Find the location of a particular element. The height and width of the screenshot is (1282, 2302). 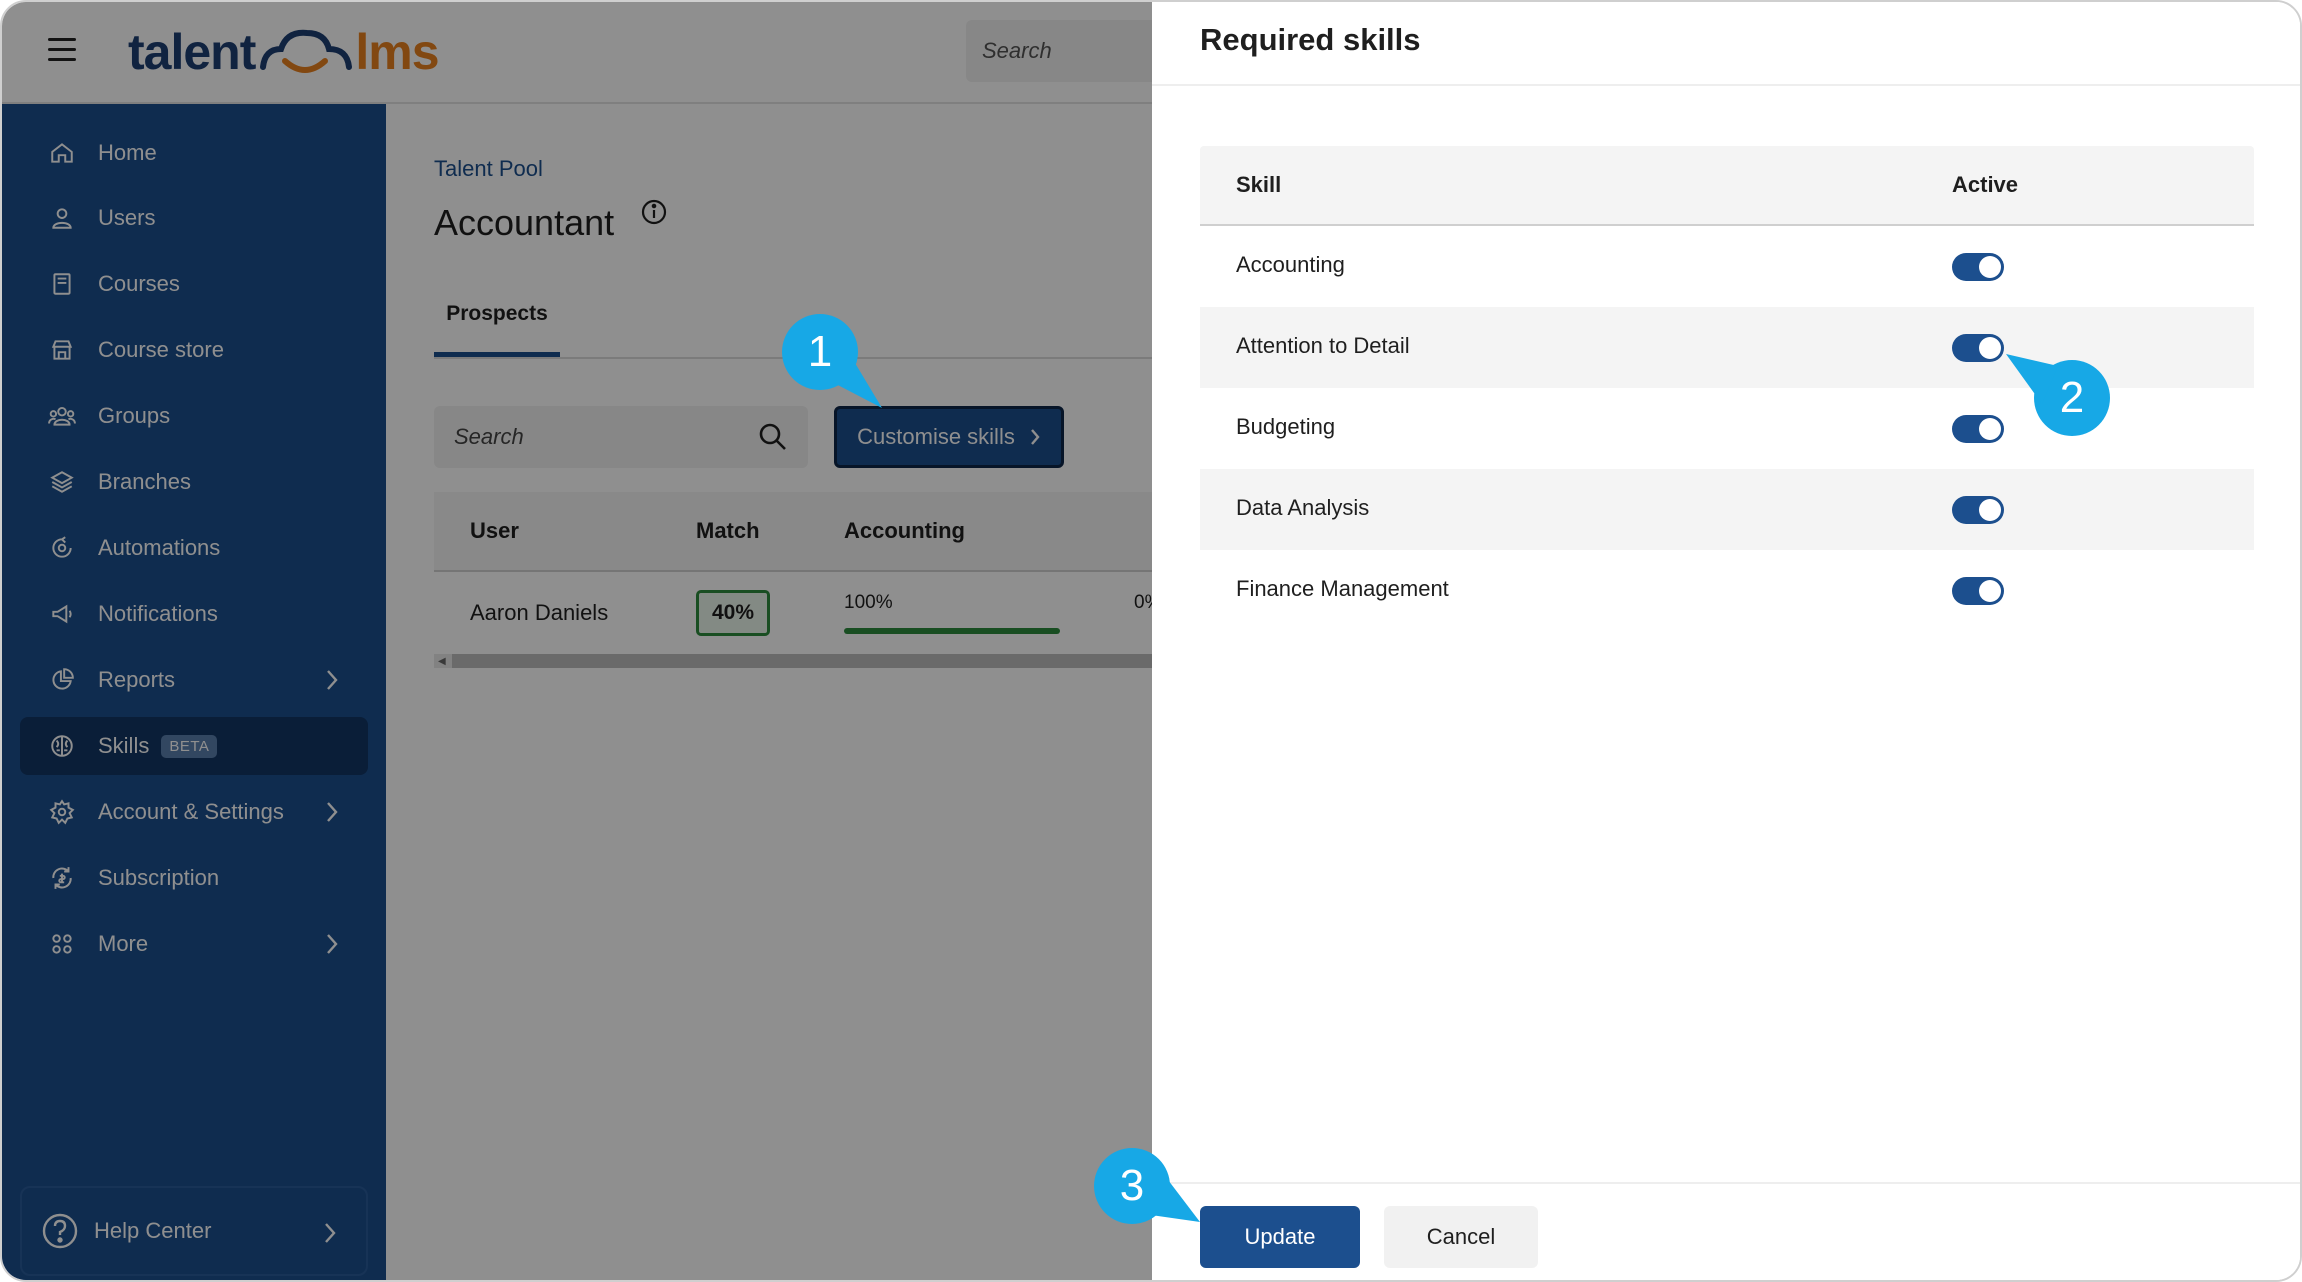

column-header-active: Active is located at coordinates (1985, 184).